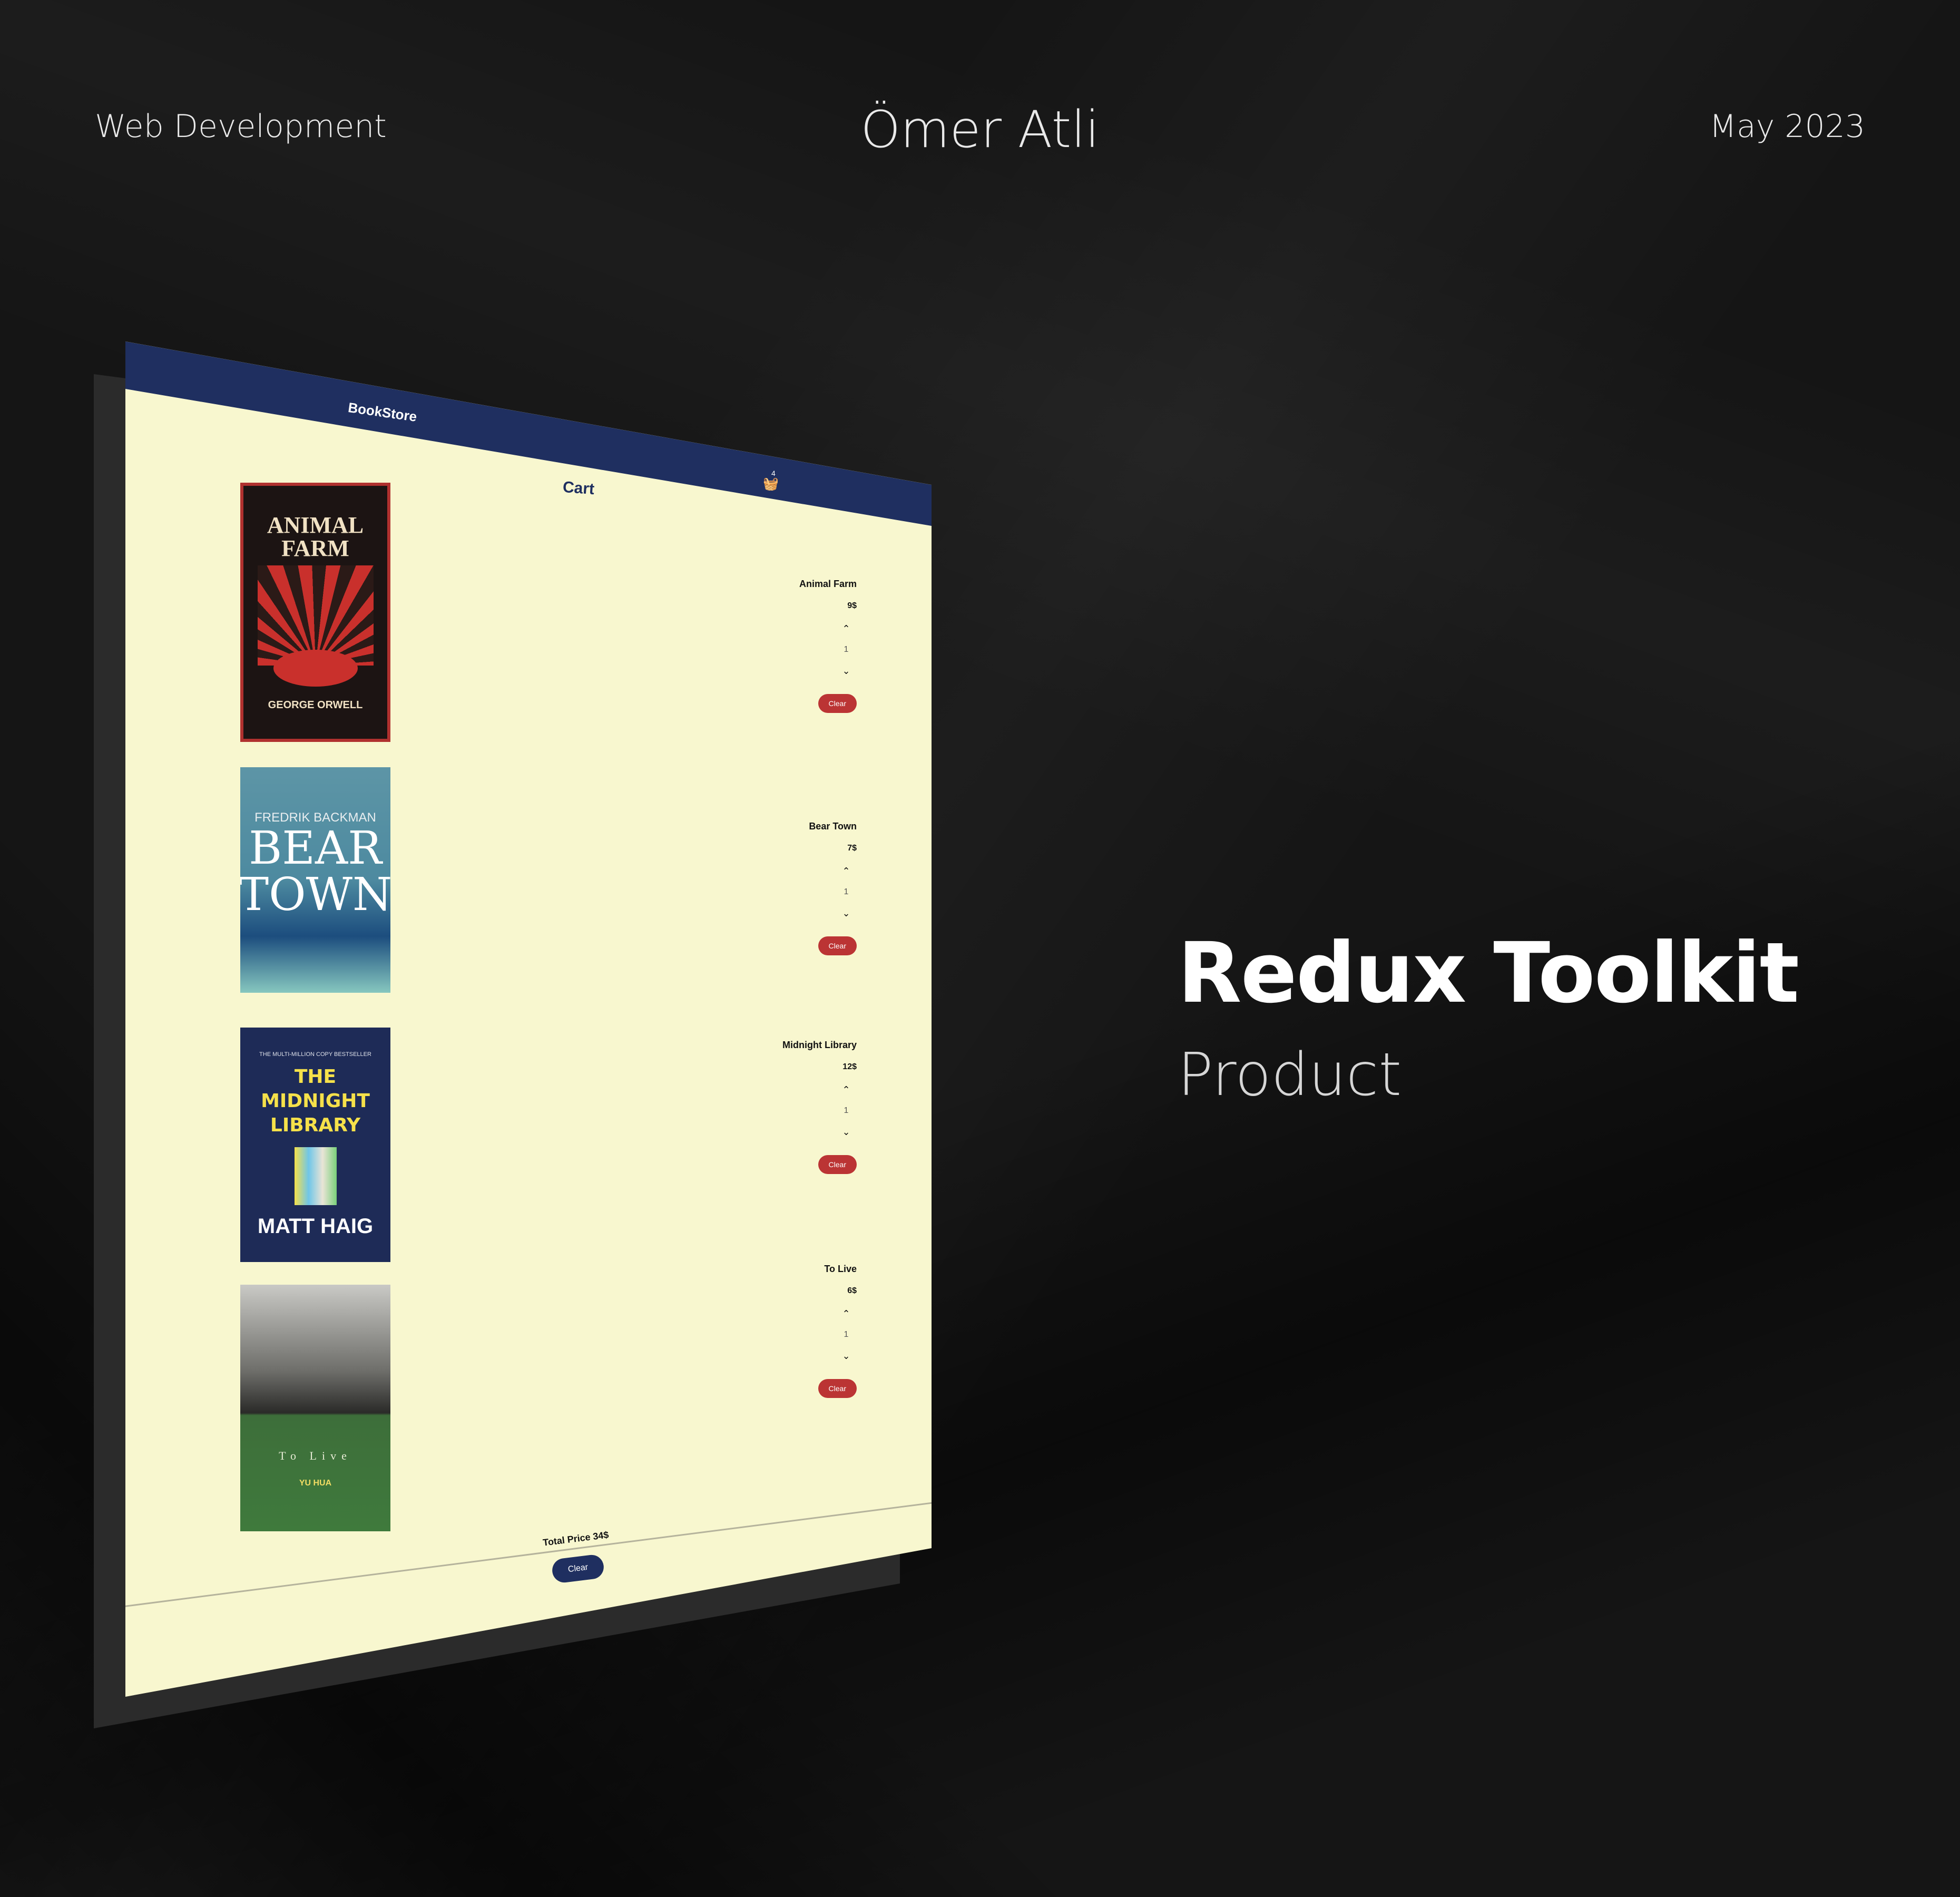 The height and width of the screenshot is (1897, 1960). What do you see at coordinates (788, 888) in the screenshot?
I see `cart-item-bear-town: Bear Town 7$ ⌃ 1 ⌄ Clear` at bounding box center [788, 888].